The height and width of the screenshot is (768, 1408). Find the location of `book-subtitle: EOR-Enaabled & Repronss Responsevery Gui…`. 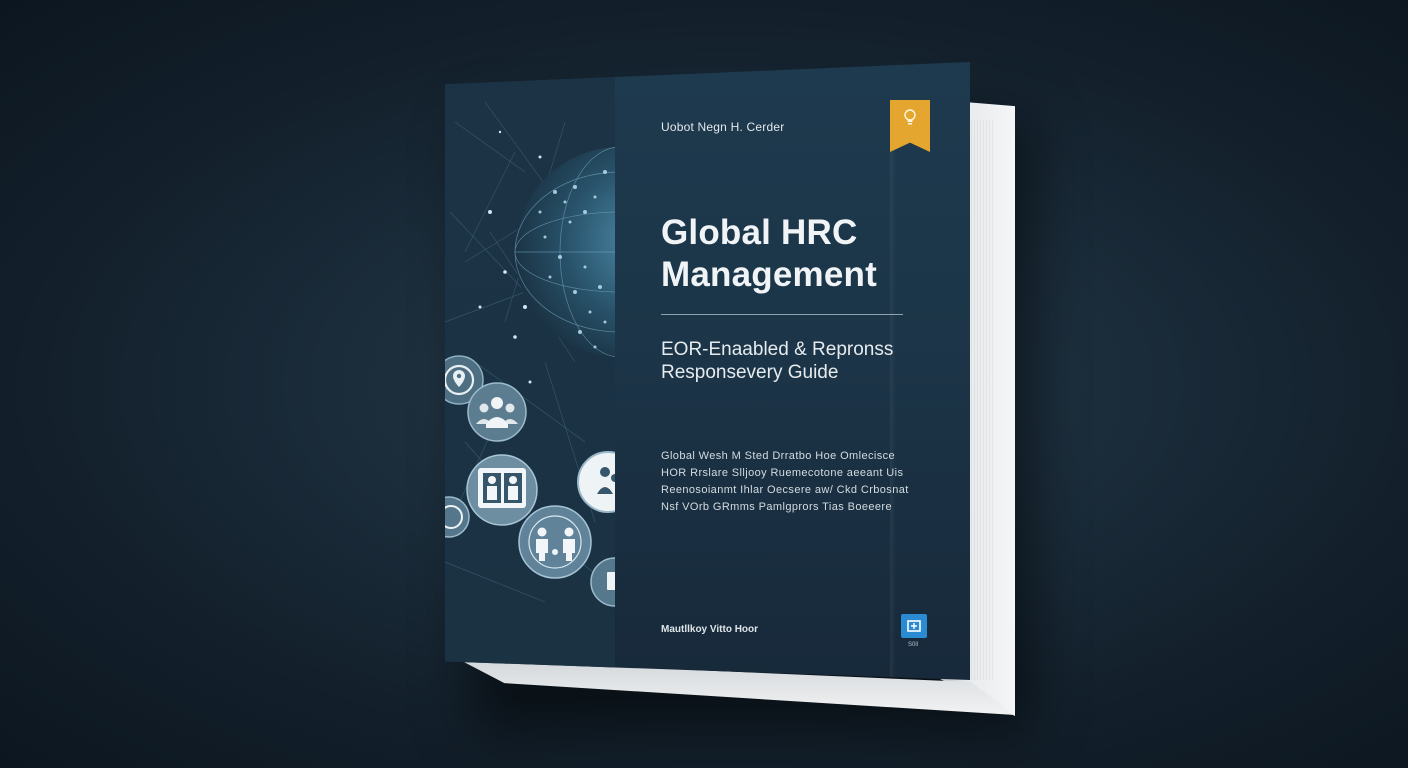

book-subtitle: EOR-Enaabled & Repronss Responsevery Gui… is located at coordinates (777, 361).